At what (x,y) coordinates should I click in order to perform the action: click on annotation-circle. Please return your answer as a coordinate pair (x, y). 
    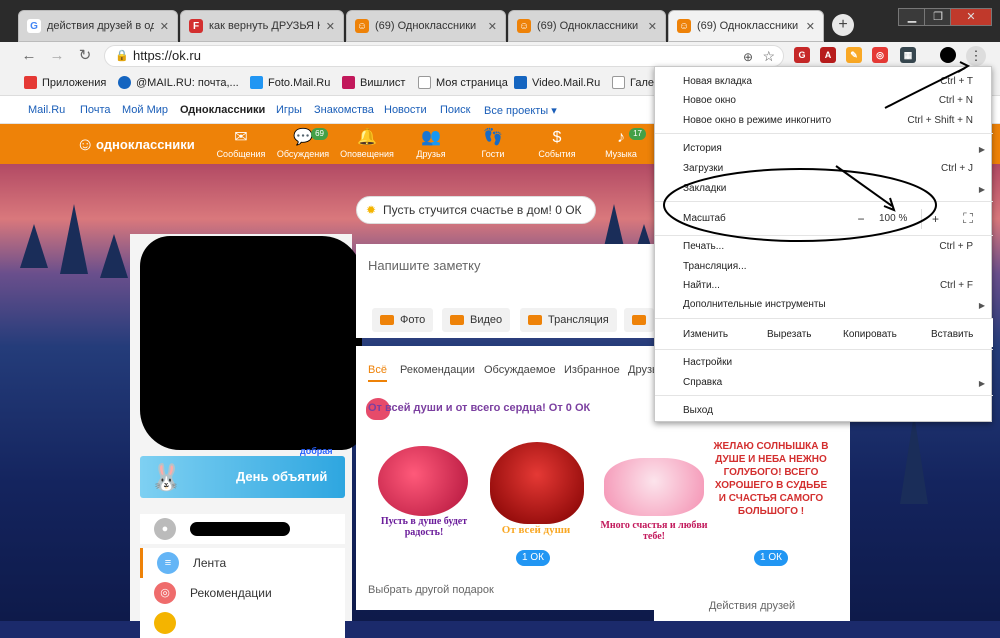
    Looking at the image, I should click on (800, 205).